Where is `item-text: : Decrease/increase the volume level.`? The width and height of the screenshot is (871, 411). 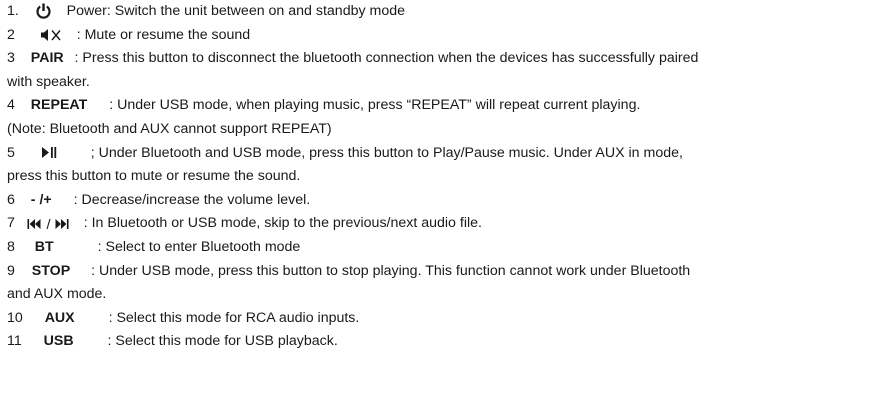 item-text: : Decrease/increase the volume level. is located at coordinates (192, 199).